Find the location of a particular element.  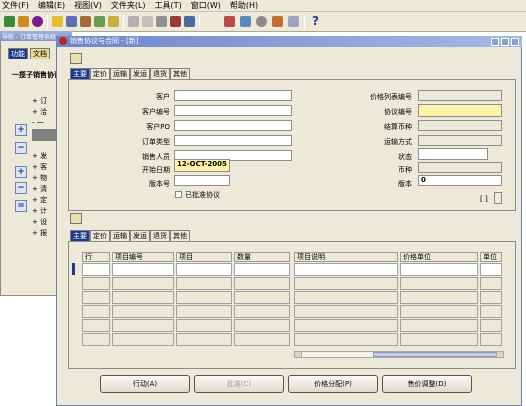

flag-icon is located at coordinates (261, 21).